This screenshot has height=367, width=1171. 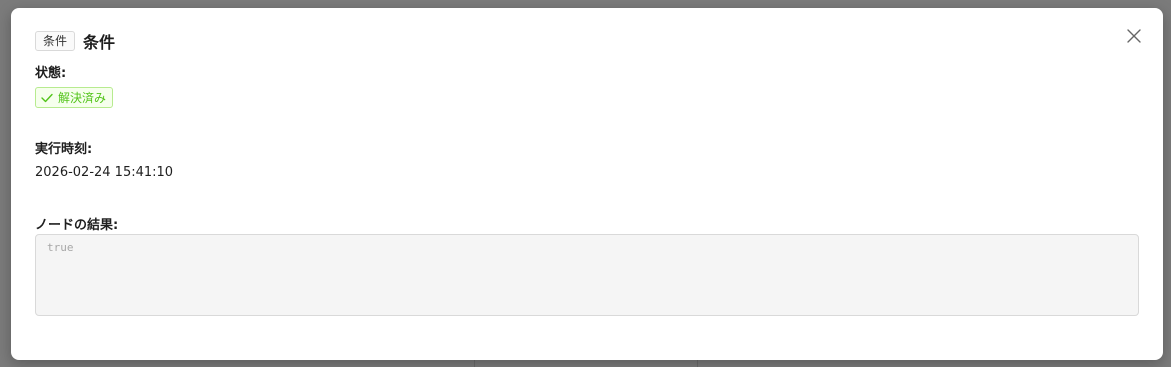 What do you see at coordinates (104, 172) in the screenshot?
I see `execution-time-value: 2026-02-24 15:41:10` at bounding box center [104, 172].